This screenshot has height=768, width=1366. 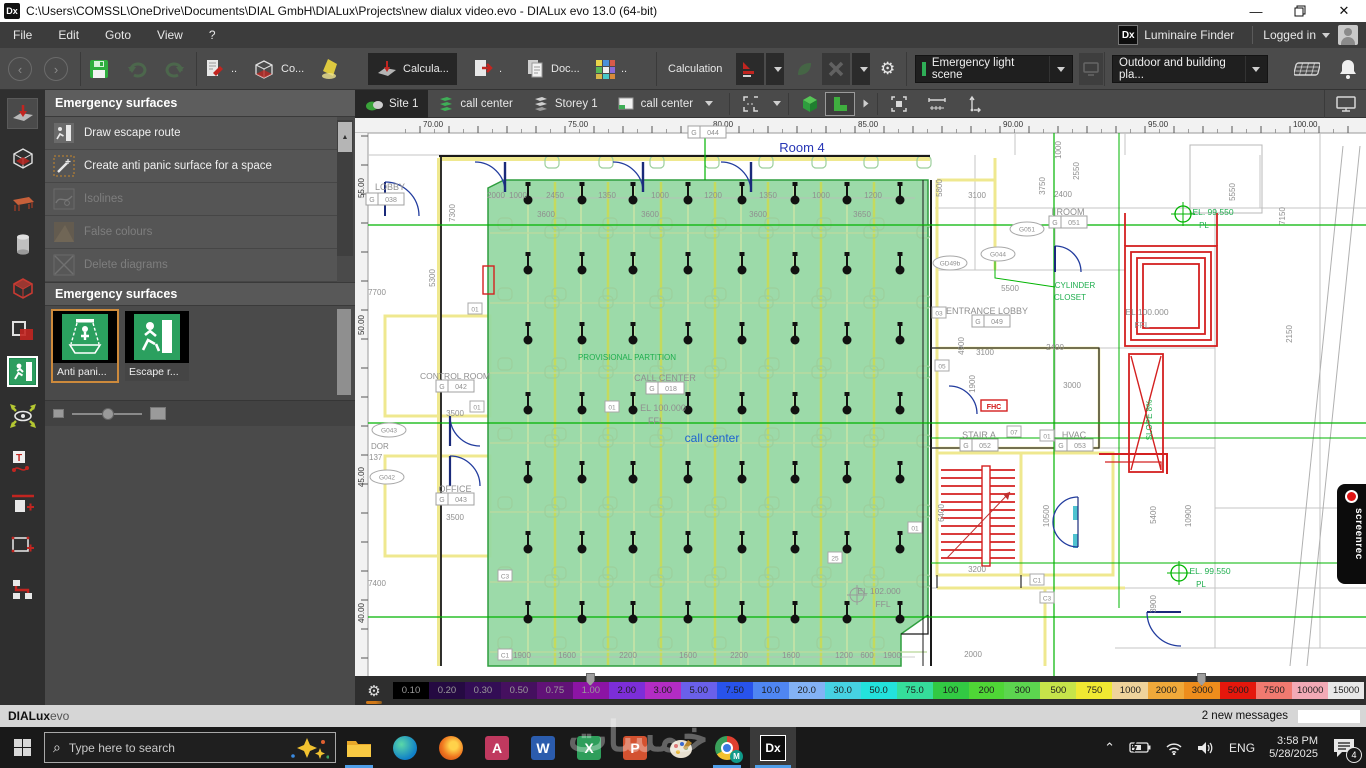 What do you see at coordinates (554, 690) in the screenshot?
I see `scale-segment: 0.75` at bounding box center [554, 690].